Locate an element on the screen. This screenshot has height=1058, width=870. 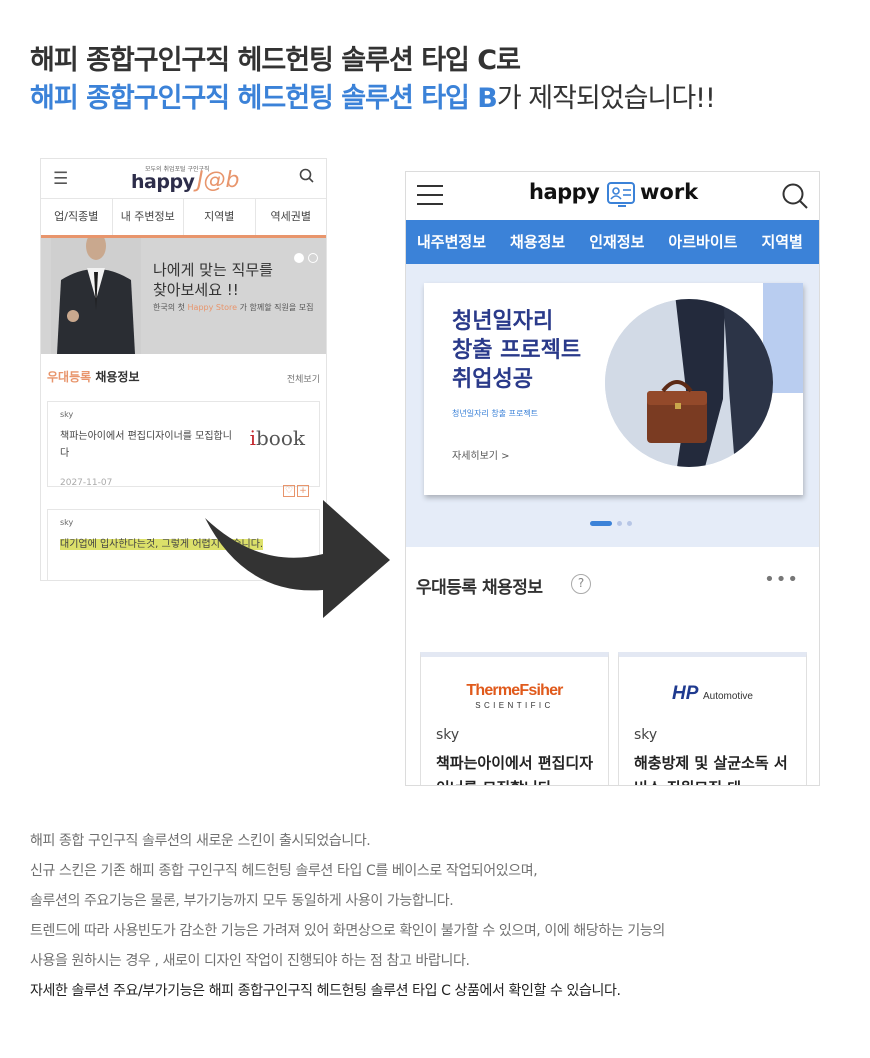
tab-nearby: 내 주변정보 is located at coordinates (148, 217).